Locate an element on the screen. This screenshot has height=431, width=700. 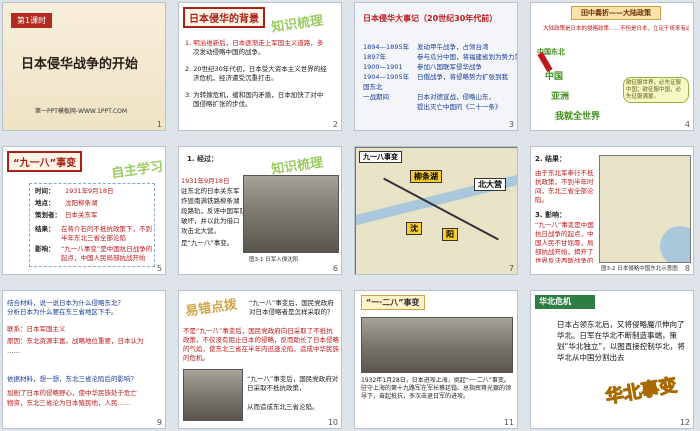
question-text: “九一八”事变后，国民党政府对日本侵略者是怎样采取的？ is located at coordinates (291, 307).